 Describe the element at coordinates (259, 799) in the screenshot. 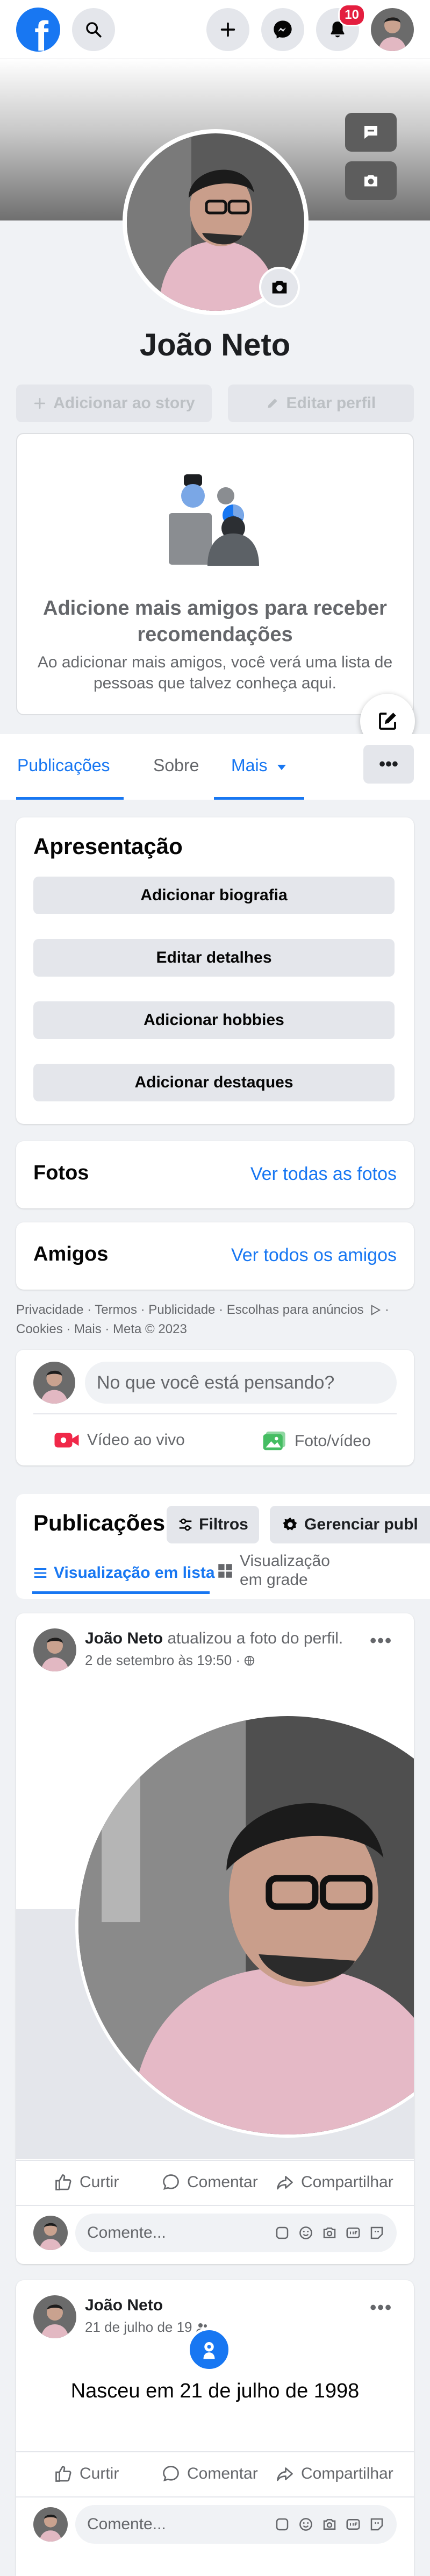

I see `mais-tab-indicator` at that location.